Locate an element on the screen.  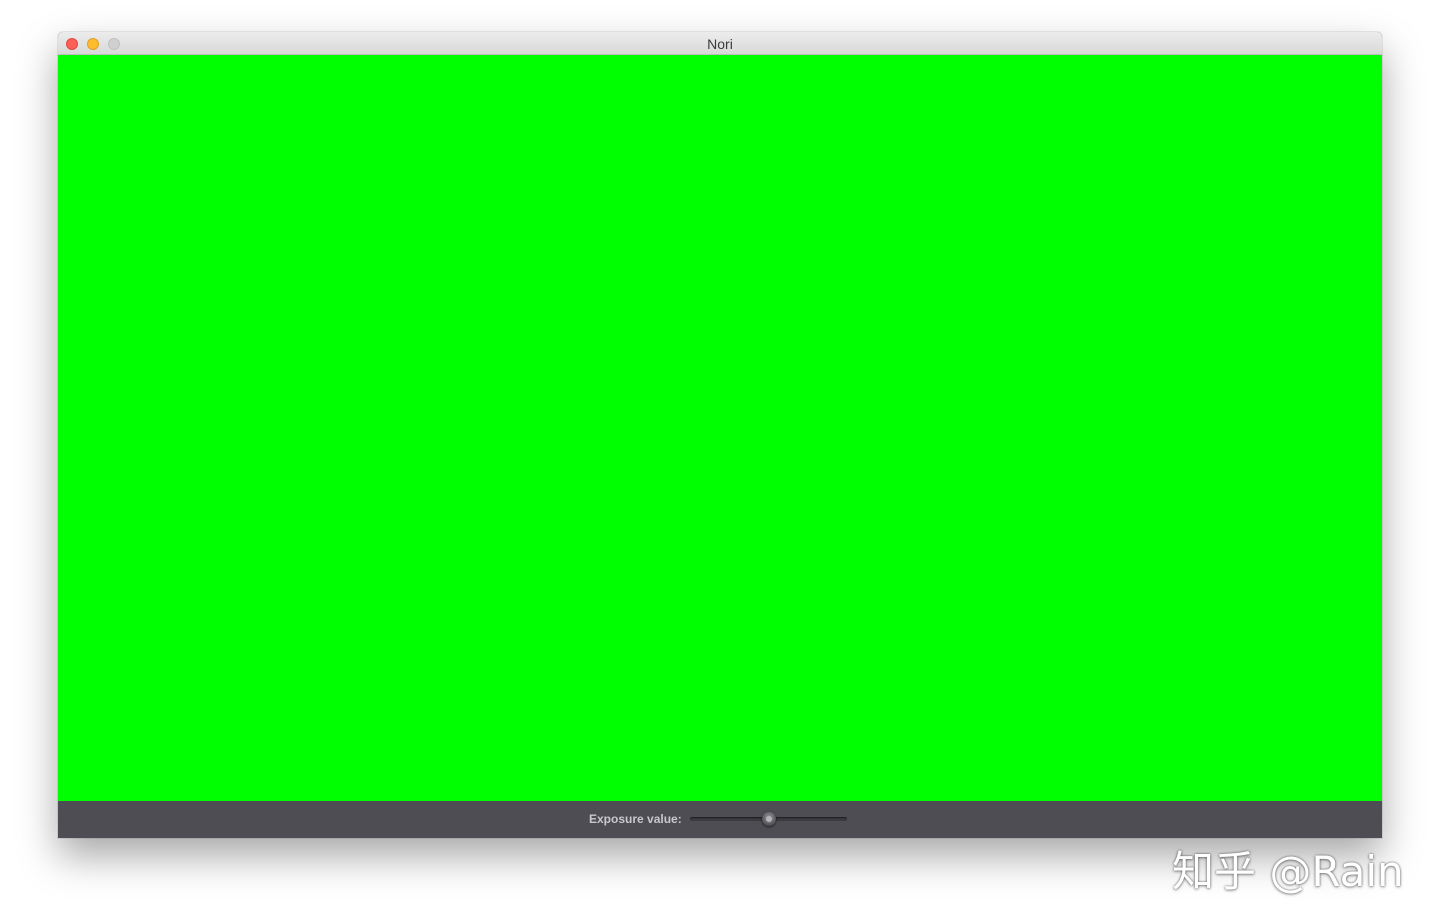
exposure-bar: Exposure value: is located at coordinates (720, 819).